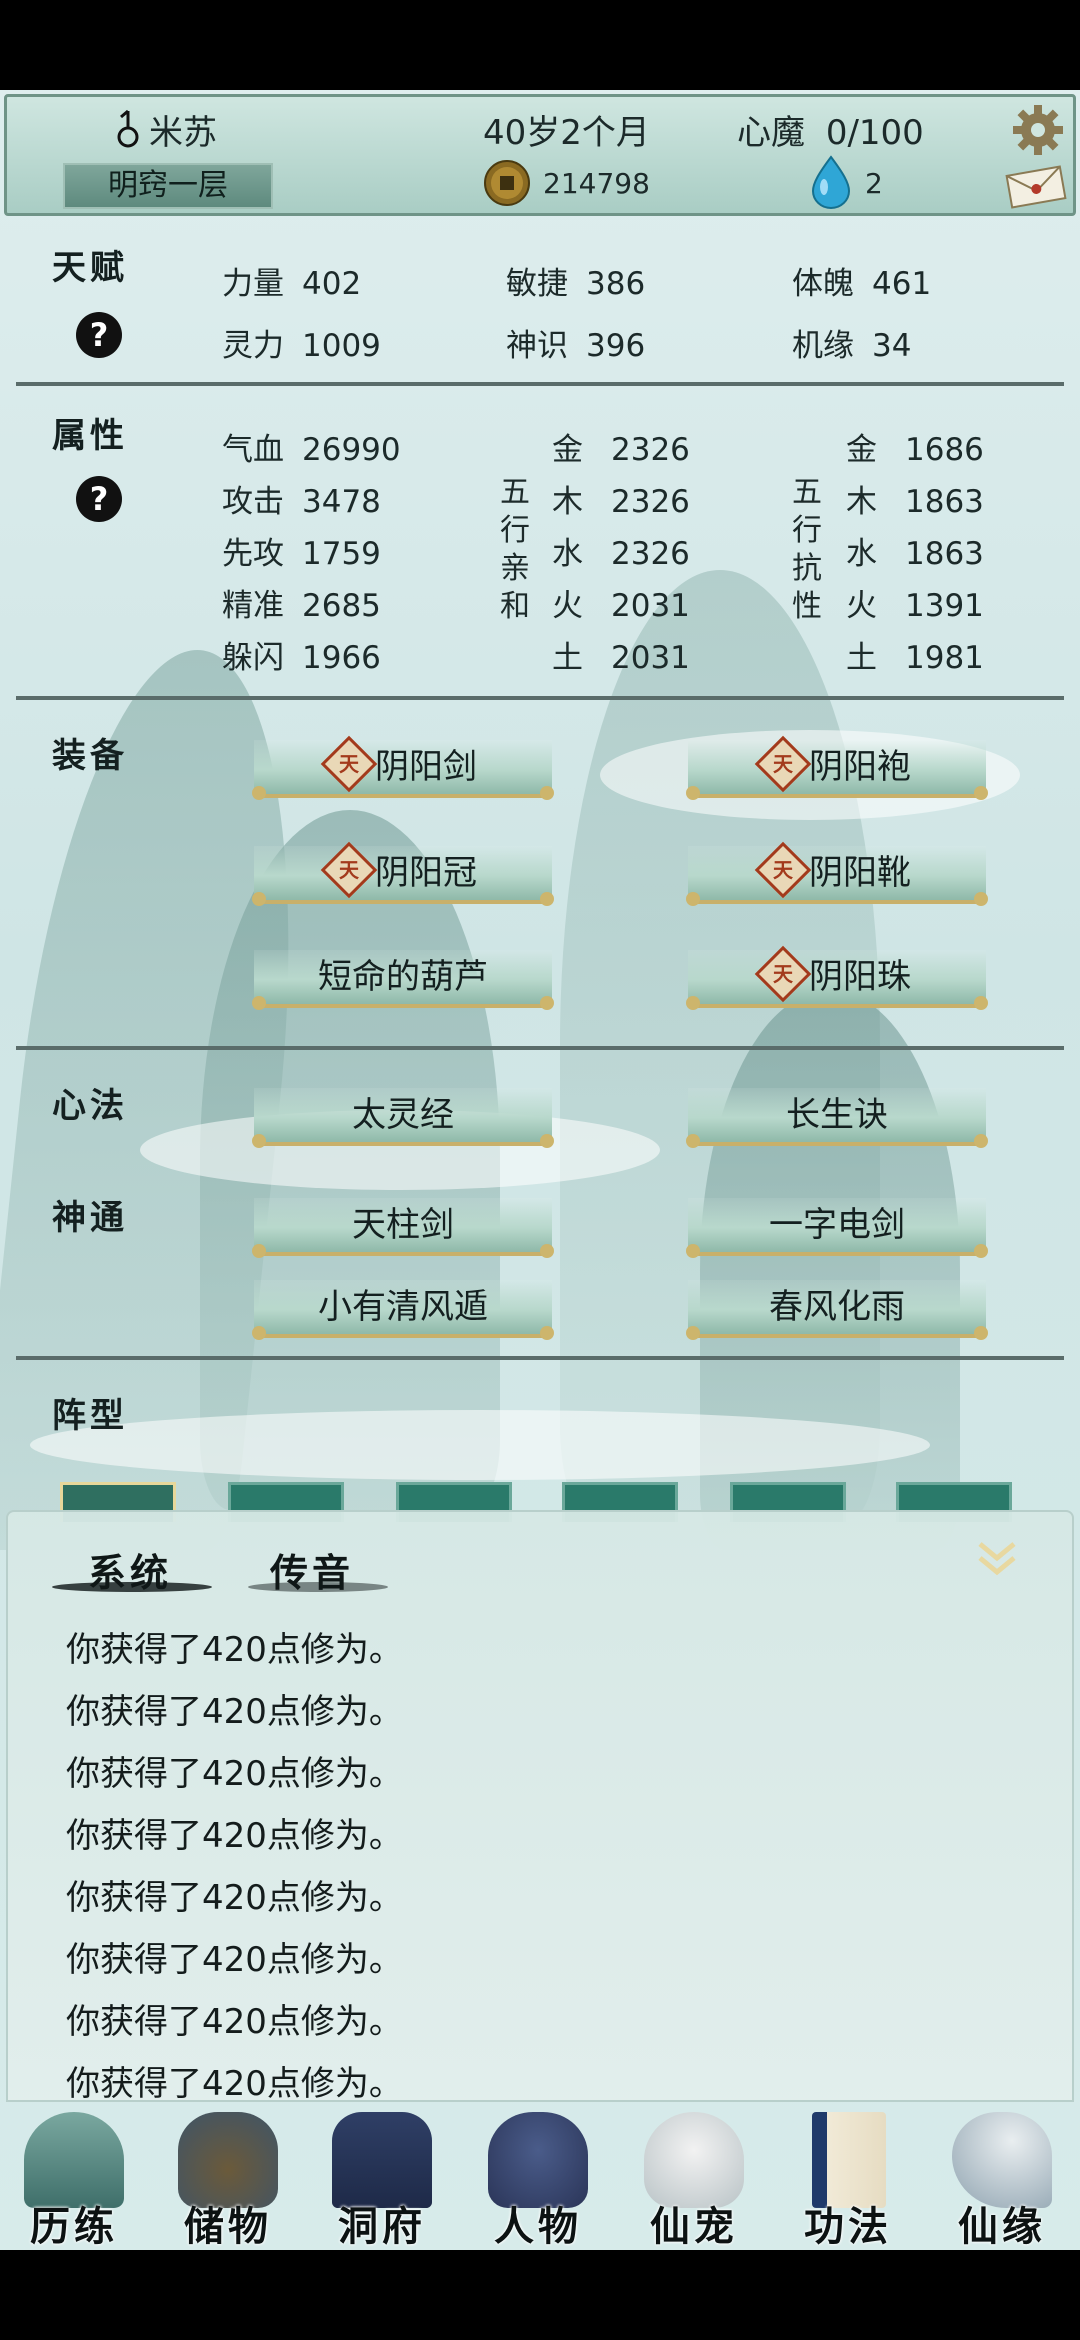 This screenshot has height=2340, width=1080. Describe the element at coordinates (301, 606) in the screenshot. I see `attribute-stat: 精准 2685` at that location.